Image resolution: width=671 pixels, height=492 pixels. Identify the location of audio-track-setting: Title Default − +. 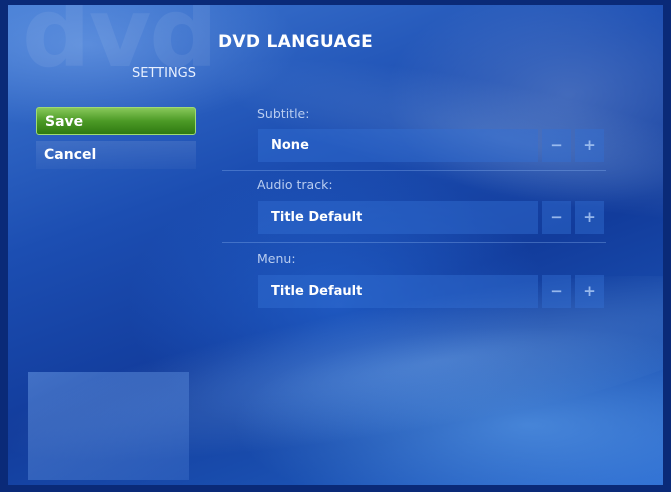
(432, 217).